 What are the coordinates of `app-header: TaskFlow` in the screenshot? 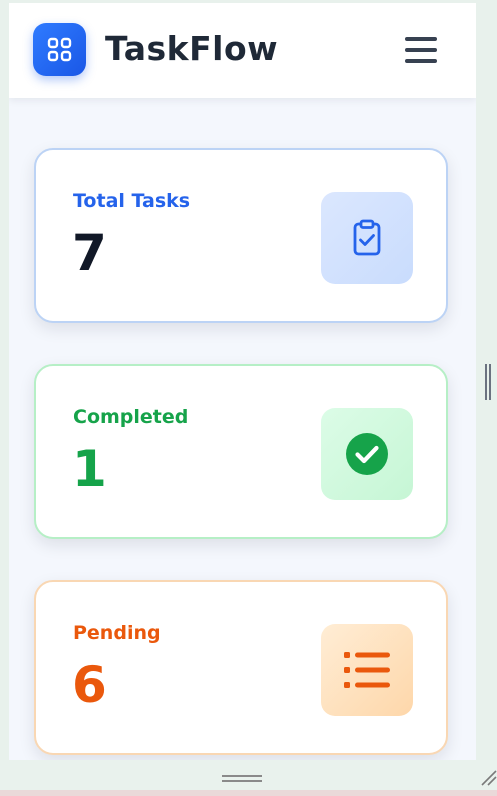 It's located at (242, 50).